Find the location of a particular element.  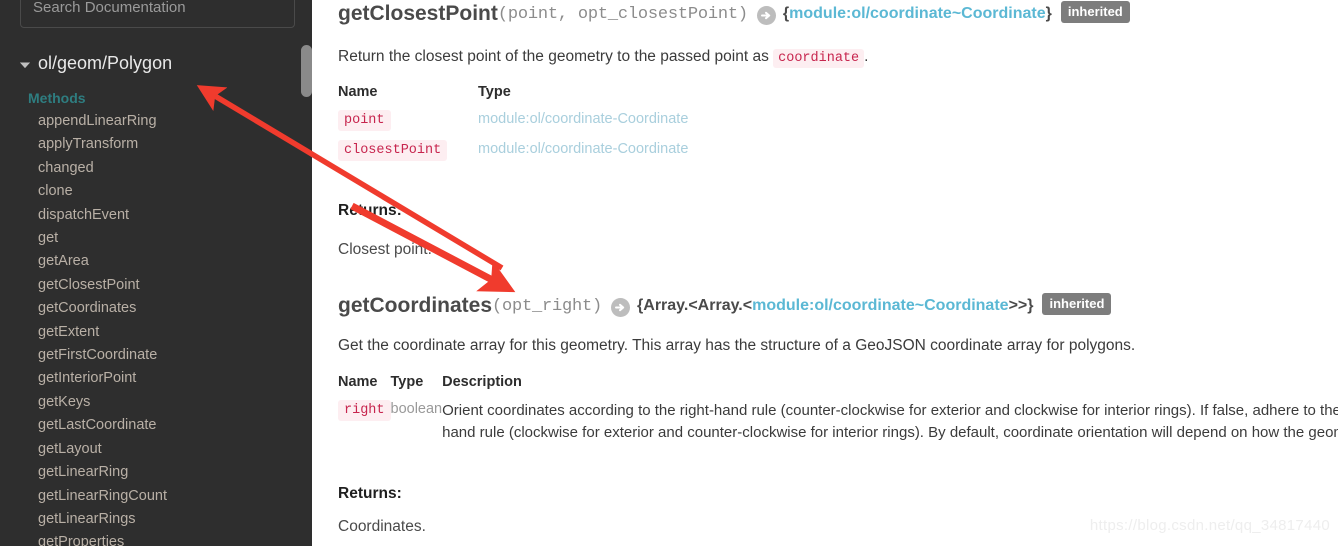

sidebar-item-getextent: getExtent is located at coordinates (150, 332).